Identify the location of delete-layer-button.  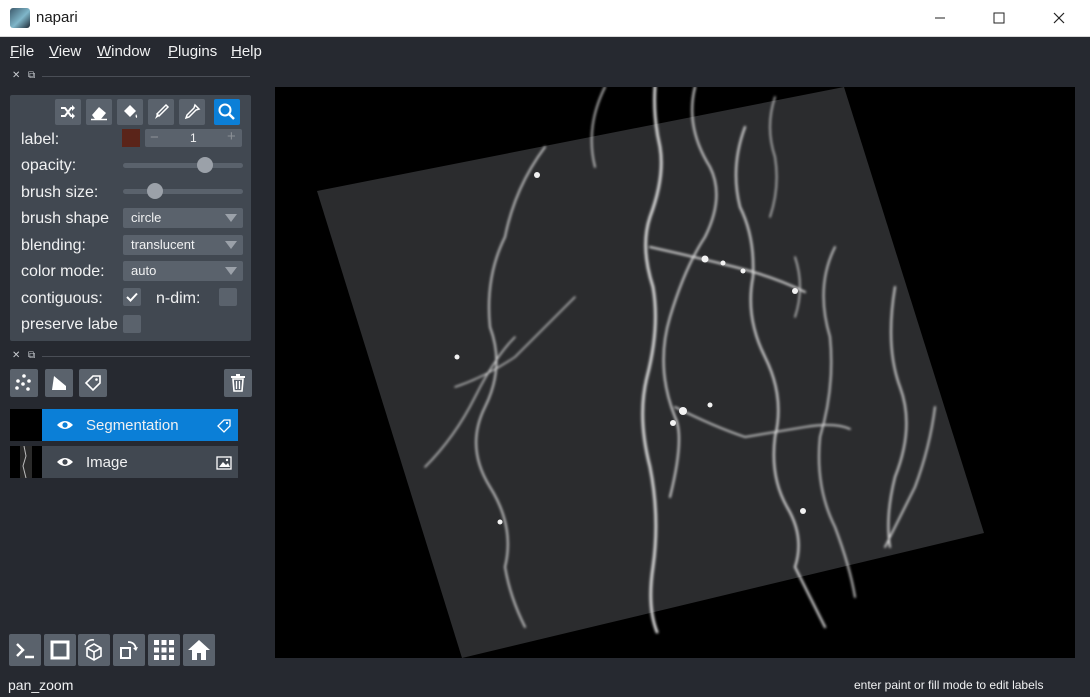
(238, 383).